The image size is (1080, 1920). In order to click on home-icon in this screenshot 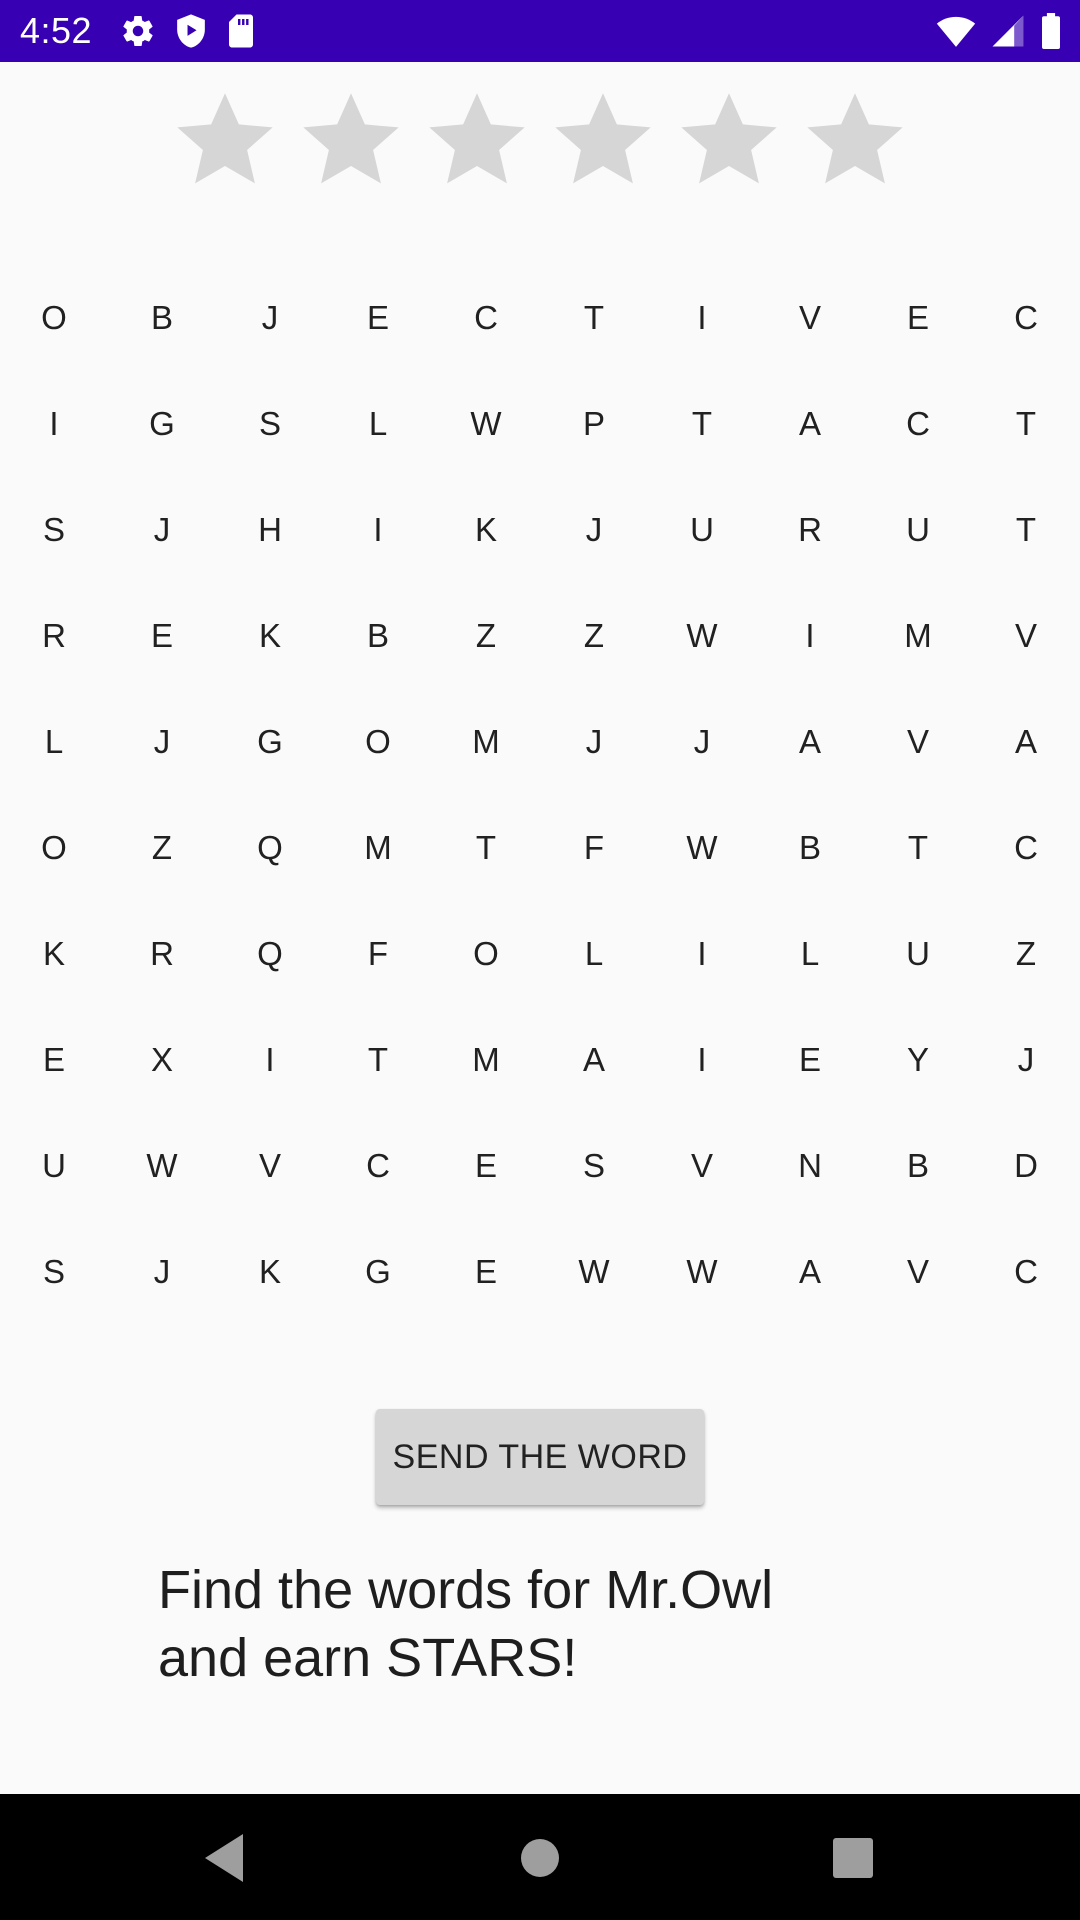, I will do `click(540, 1858)`.